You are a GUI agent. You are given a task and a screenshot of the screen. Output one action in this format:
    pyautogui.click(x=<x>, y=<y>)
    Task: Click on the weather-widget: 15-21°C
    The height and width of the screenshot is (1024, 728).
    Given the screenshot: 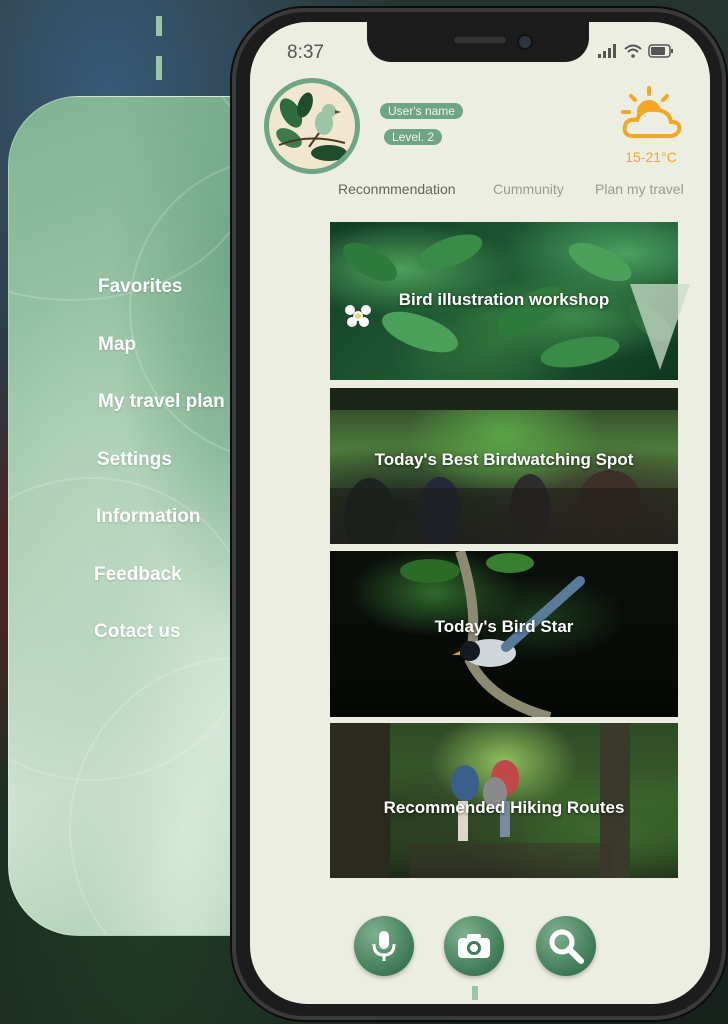 What is the action you would take?
    pyautogui.click(x=651, y=125)
    